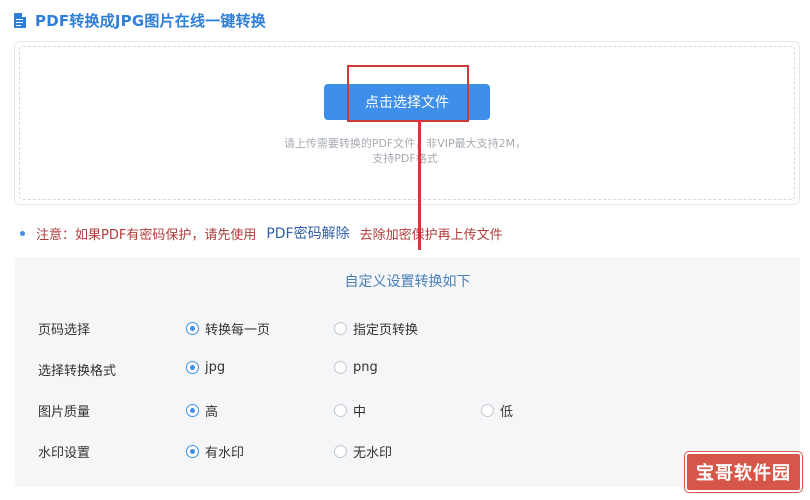  I want to click on radio-format-jpg: jpg, so click(205, 367).